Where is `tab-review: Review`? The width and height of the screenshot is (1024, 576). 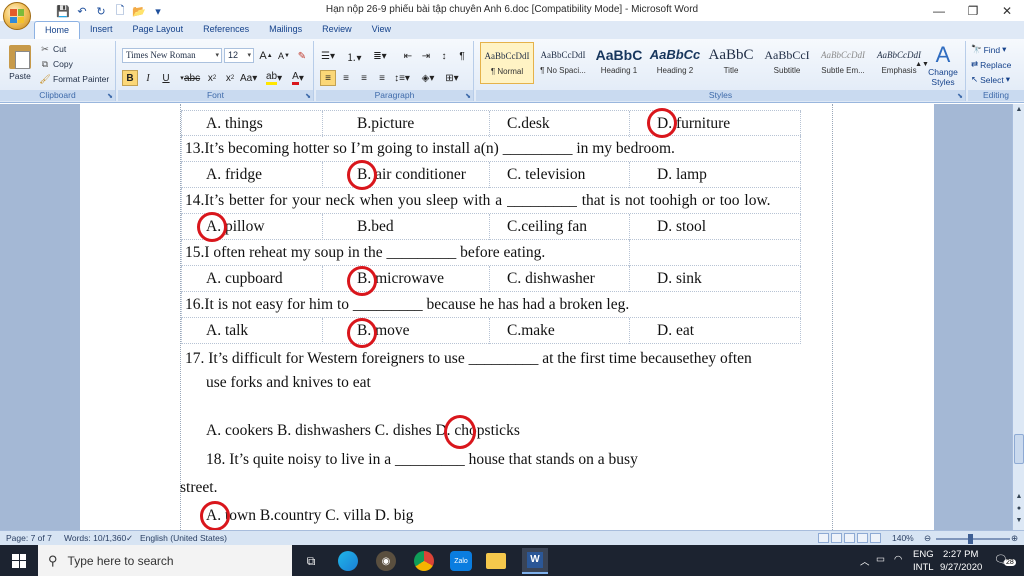 tab-review: Review is located at coordinates (337, 30).